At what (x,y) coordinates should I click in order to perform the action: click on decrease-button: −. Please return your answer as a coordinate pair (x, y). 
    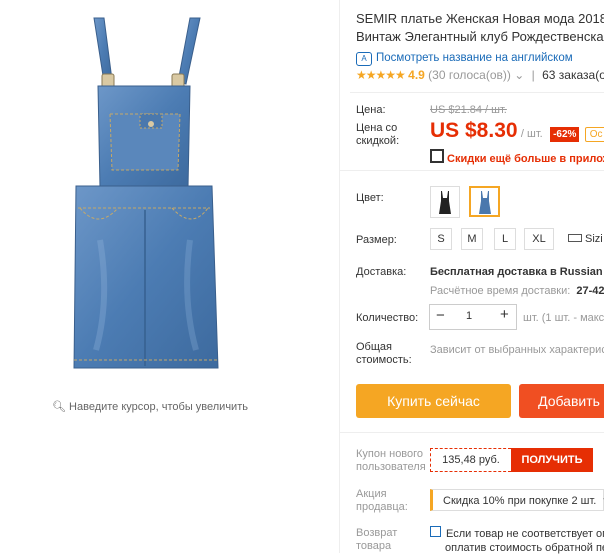
    Looking at the image, I should click on (440, 315).